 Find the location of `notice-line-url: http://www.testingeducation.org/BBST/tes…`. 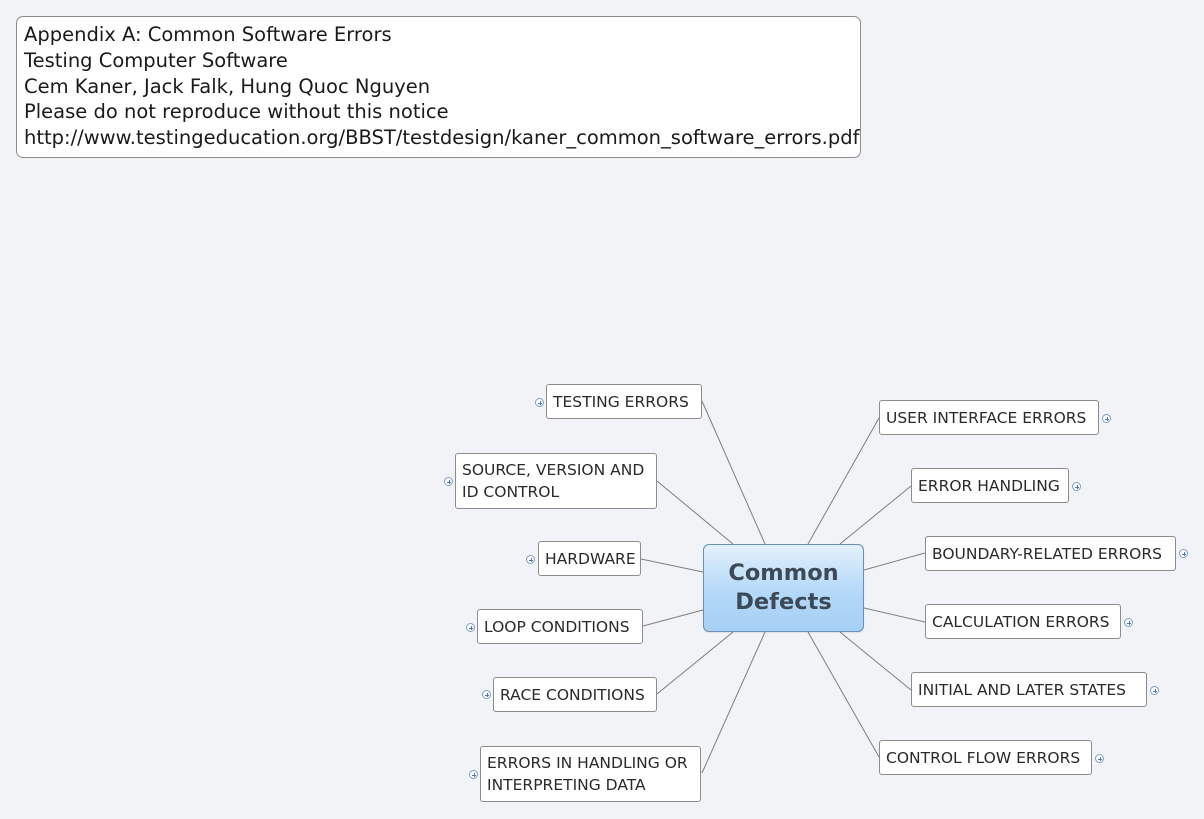

notice-line-url: http://www.testingeducation.org/BBST/tes… is located at coordinates (442, 138).